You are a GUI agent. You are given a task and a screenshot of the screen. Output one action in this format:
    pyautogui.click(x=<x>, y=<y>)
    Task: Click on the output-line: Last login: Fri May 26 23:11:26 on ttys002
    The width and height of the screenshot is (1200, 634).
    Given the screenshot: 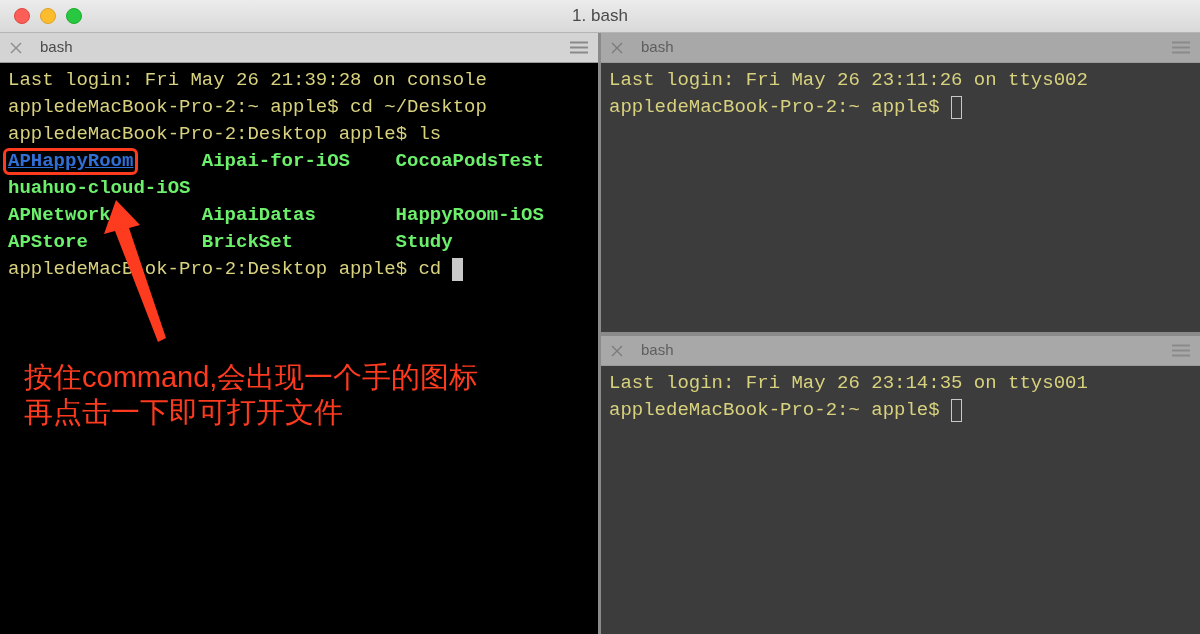 What is the action you would take?
    pyautogui.click(x=848, y=80)
    